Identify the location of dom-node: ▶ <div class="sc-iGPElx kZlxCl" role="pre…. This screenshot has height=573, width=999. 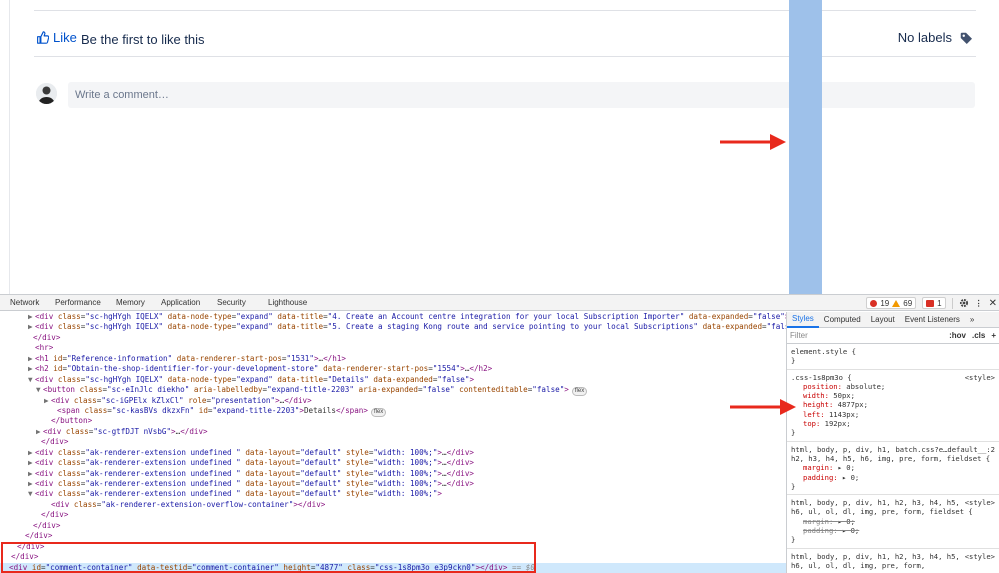
(393, 401).